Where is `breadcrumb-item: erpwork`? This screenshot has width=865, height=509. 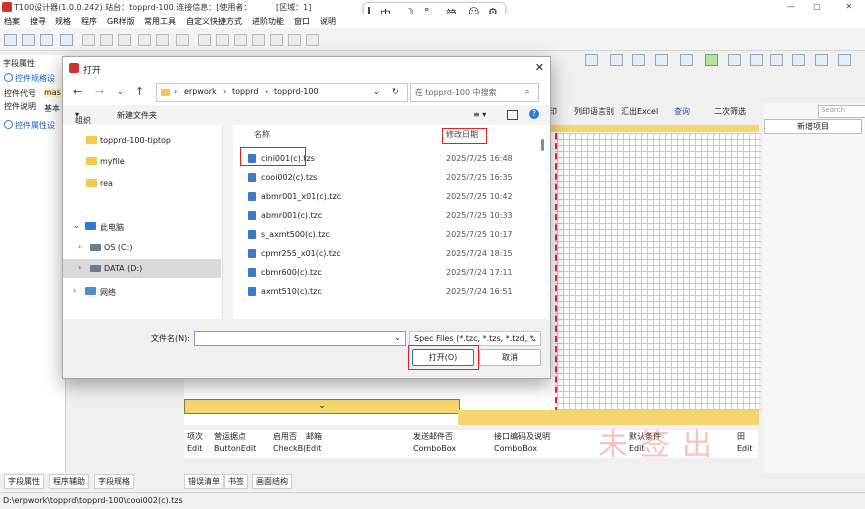 breadcrumb-item: erpwork is located at coordinates (200, 91).